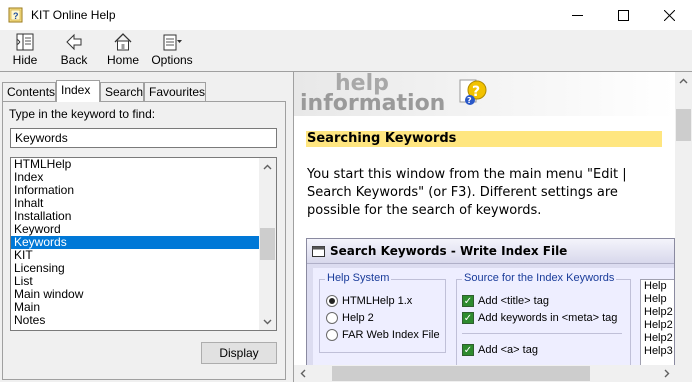 This screenshot has height=382, width=692. I want to click on chevron-down-icon, so click(267, 321).